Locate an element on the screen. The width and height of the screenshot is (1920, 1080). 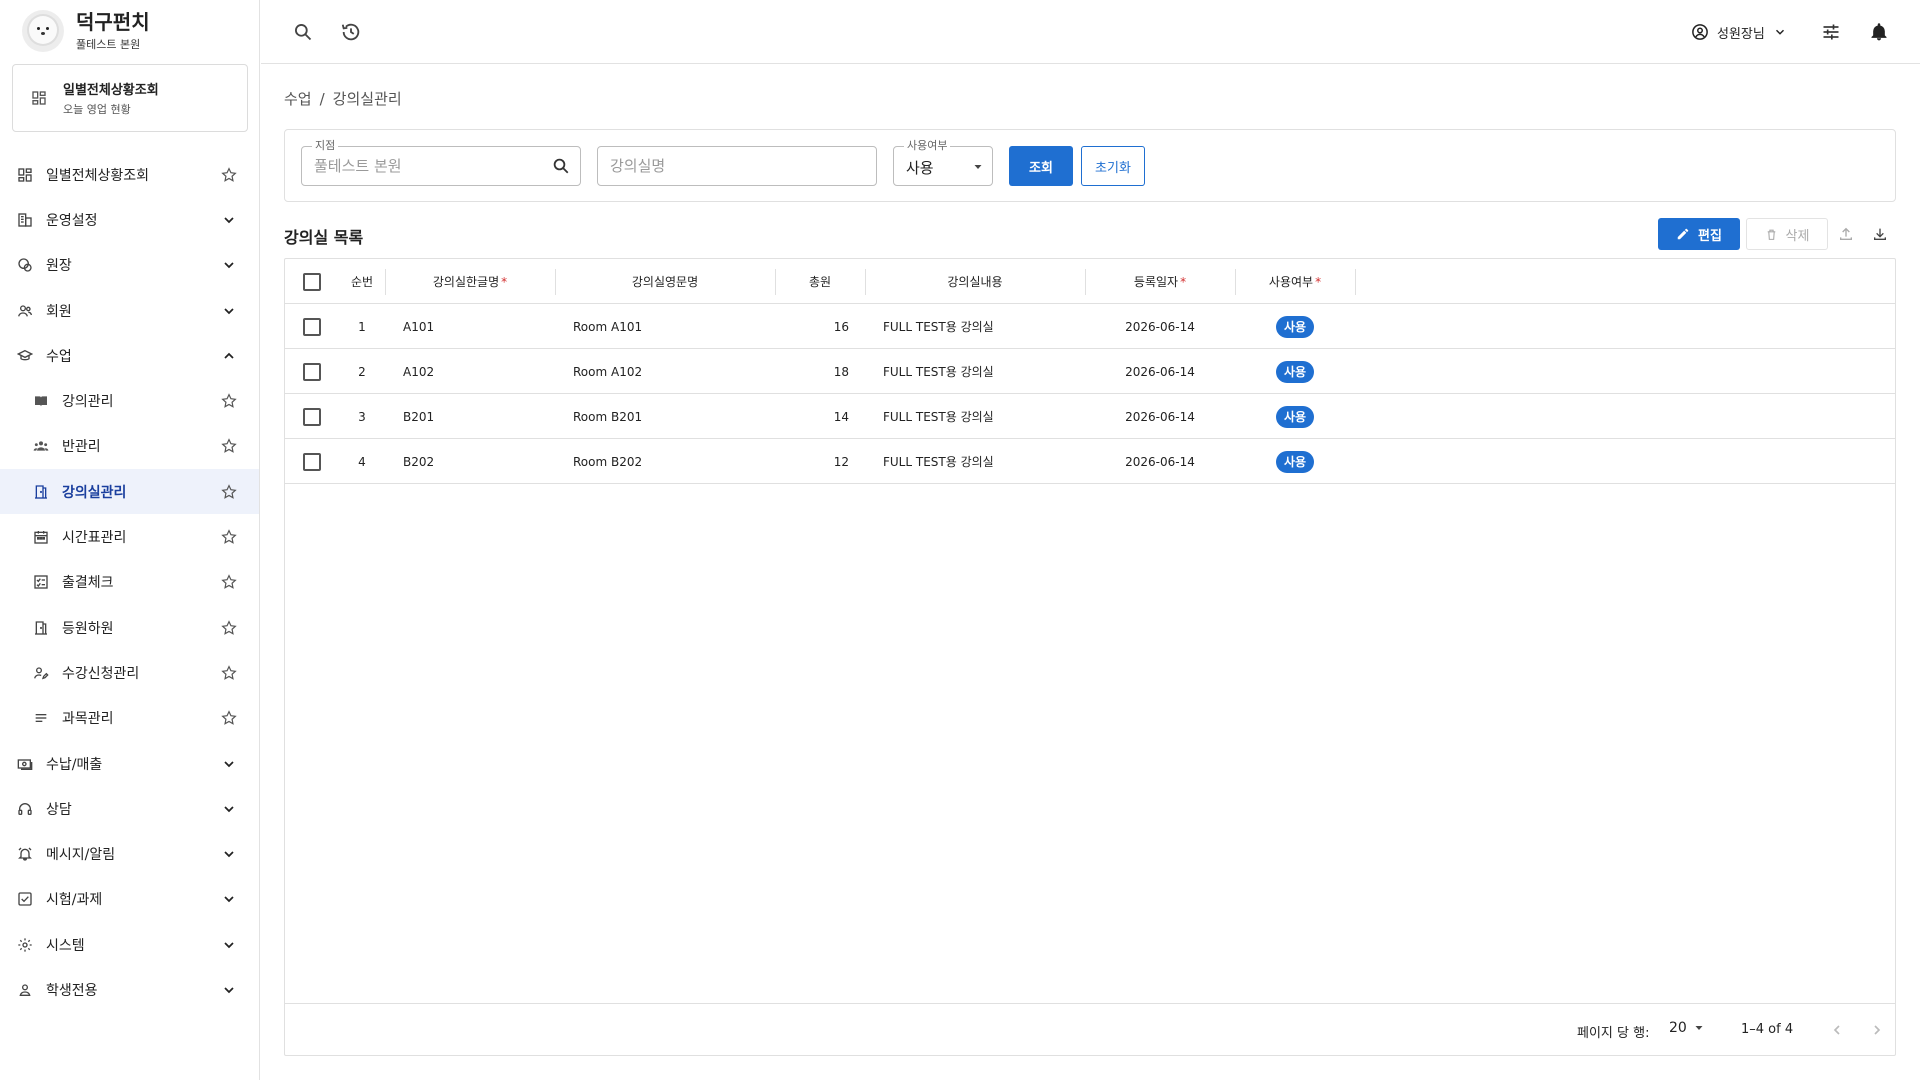
column-header: 총원 is located at coordinates (820, 281).